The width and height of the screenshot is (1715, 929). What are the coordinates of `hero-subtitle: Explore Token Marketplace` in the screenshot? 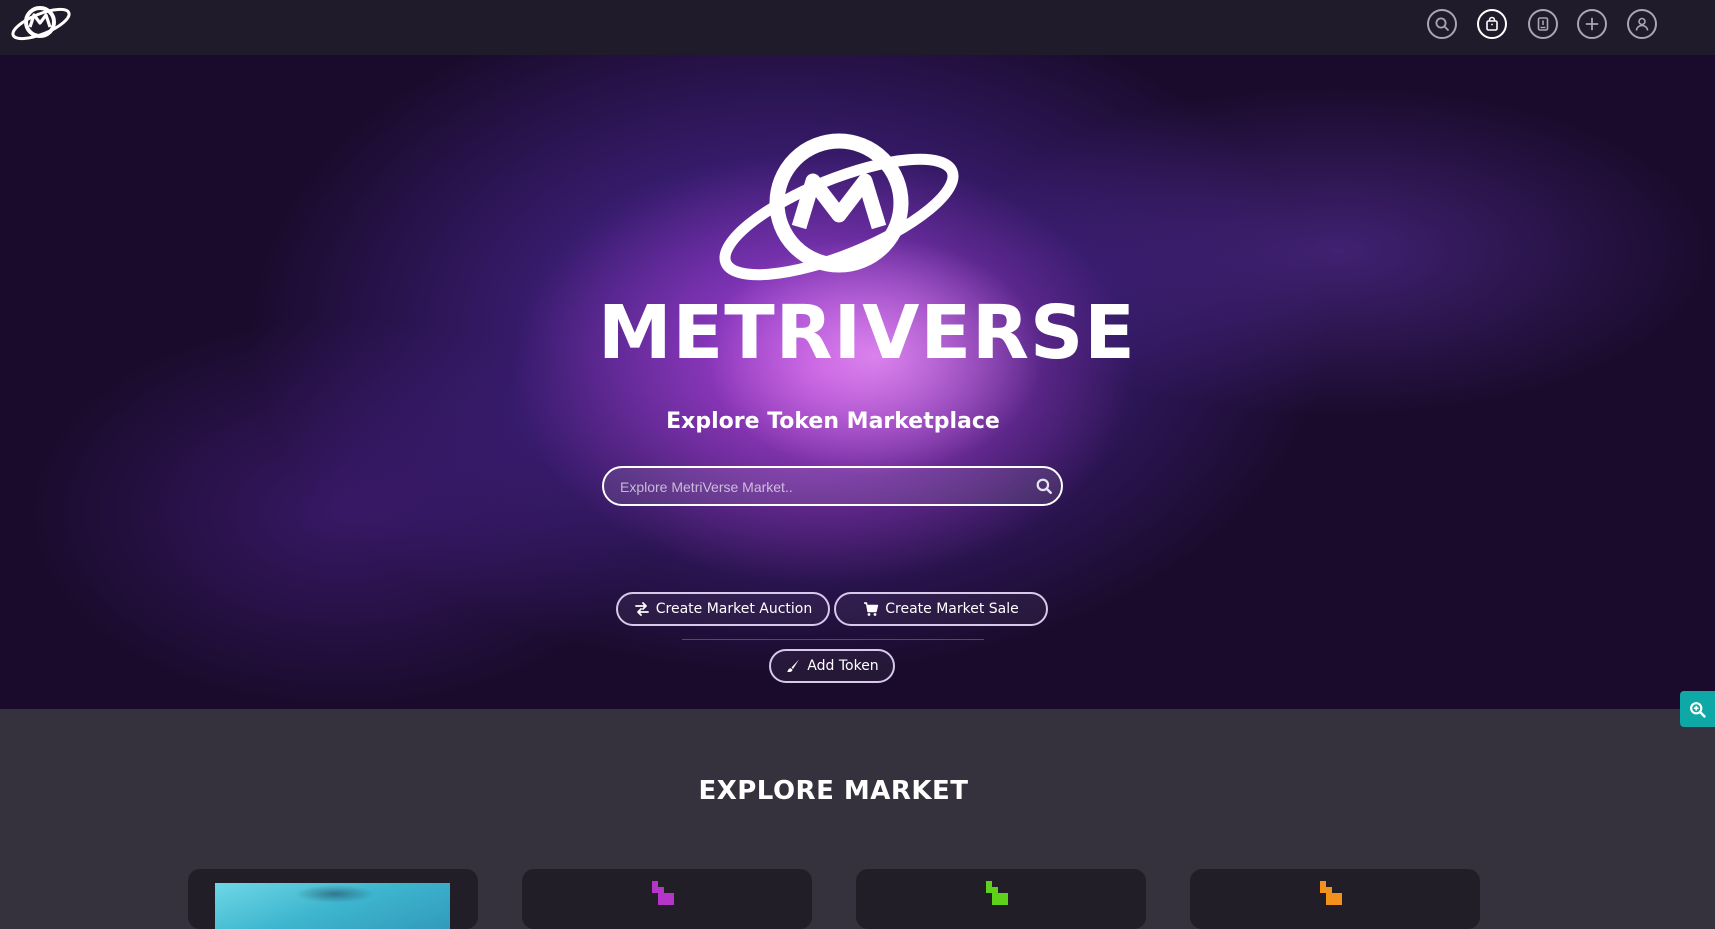 It's located at (833, 421).